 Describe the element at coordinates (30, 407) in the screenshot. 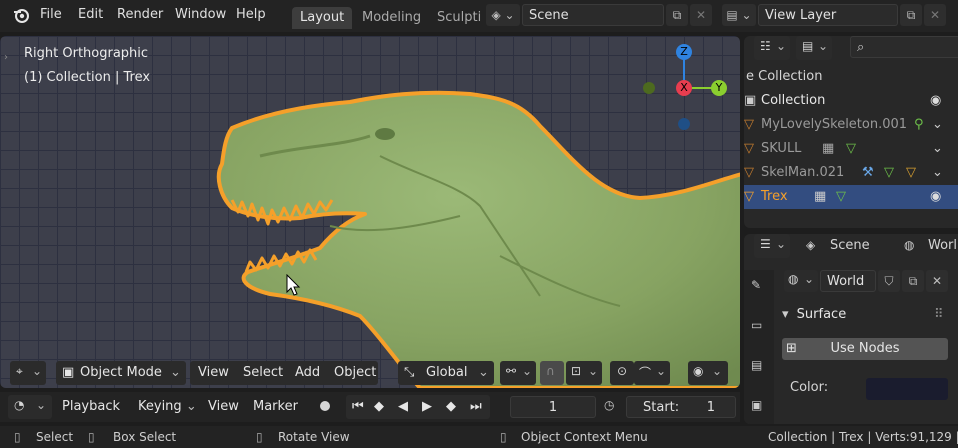

I see `timeline-editor-type-button: ◔ ⌄` at that location.